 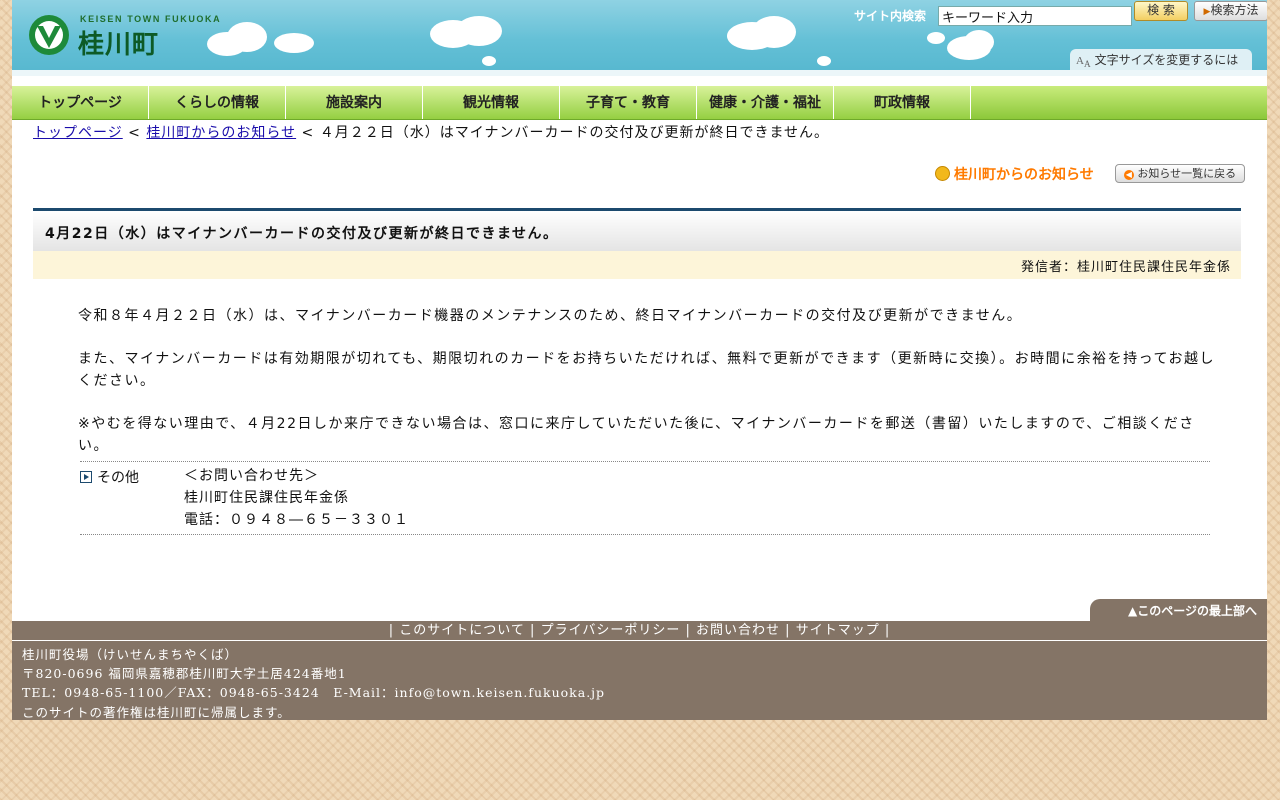 I want to click on nav-item-top: トップページ, so click(x=80, y=102).